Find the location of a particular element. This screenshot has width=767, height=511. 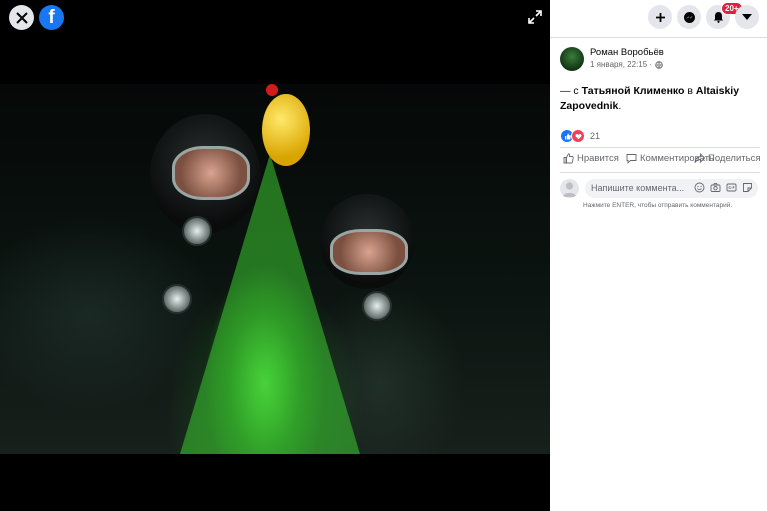

author-avatar is located at coordinates (572, 59).